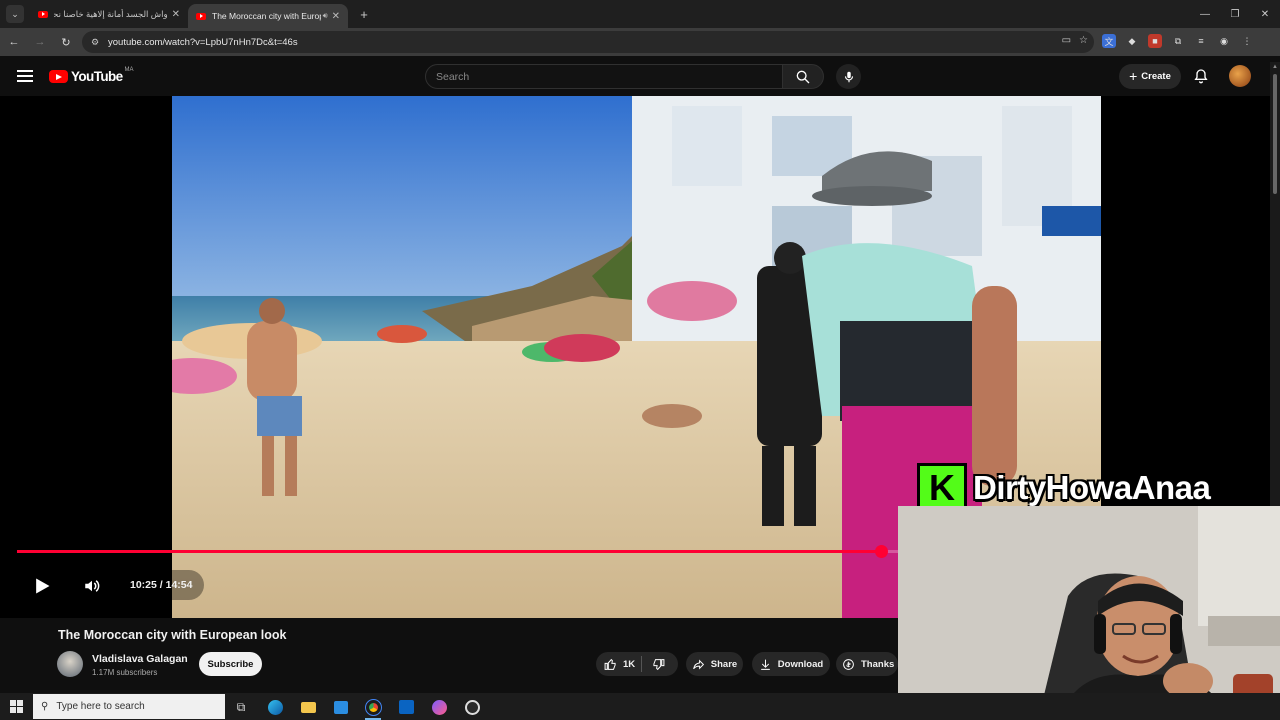 Image resolution: width=1280 pixels, height=720 pixels. I want to click on extension-icons: 文 ◆ ■ ⧉ ≡ ◉ ⋮, so click(1178, 41).